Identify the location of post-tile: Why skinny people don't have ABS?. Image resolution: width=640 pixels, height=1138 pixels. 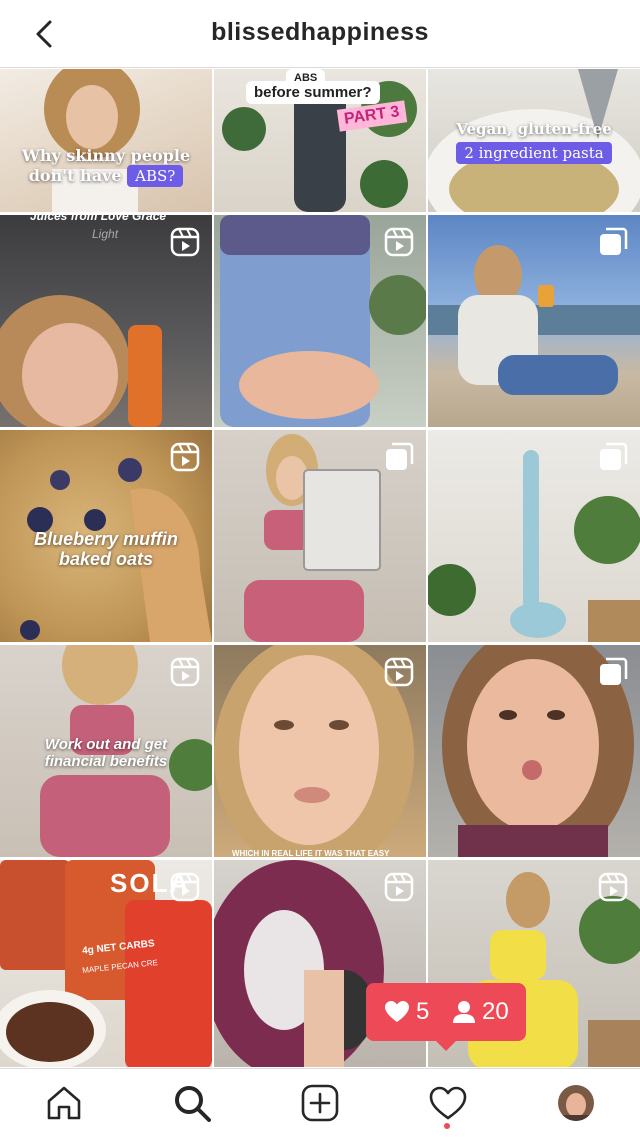
(106, 140).